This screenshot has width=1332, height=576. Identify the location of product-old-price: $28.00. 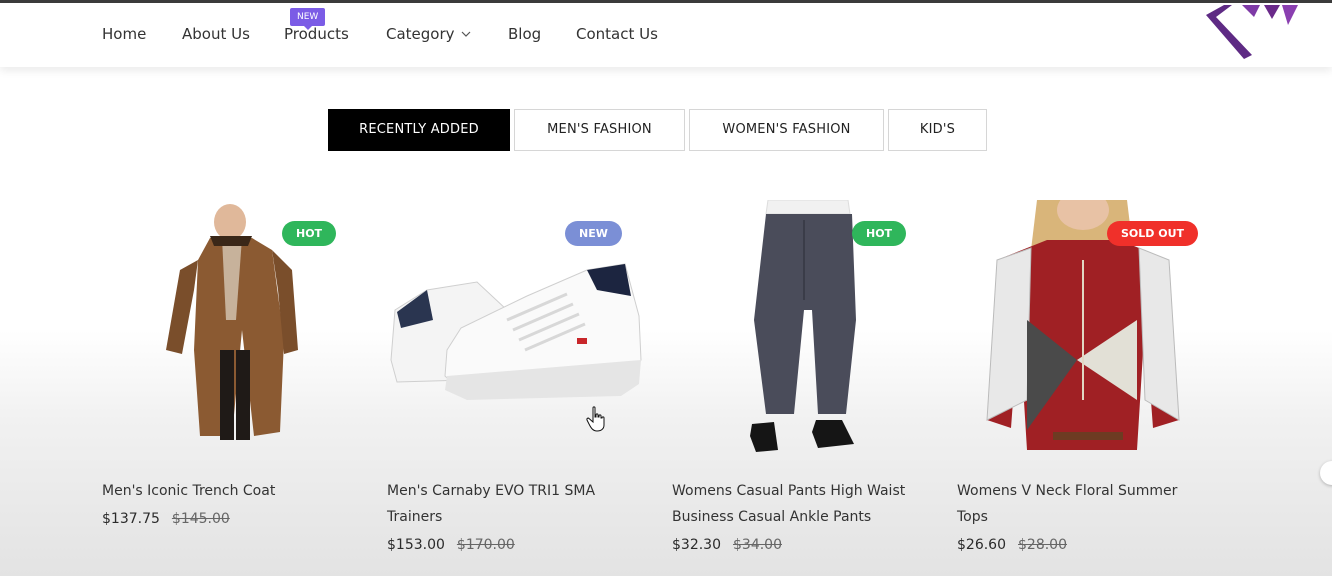
(1042, 545).